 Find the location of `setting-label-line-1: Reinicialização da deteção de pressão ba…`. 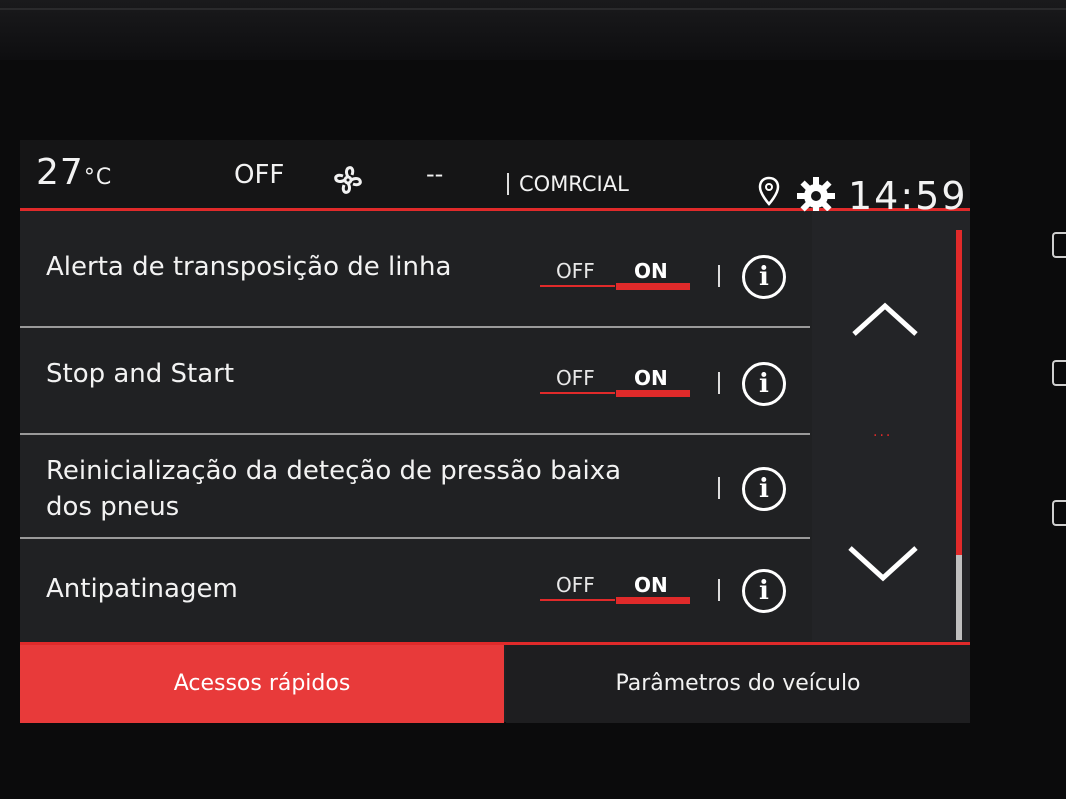

setting-label-line-1: Reinicialização da deteção de pressão ba… is located at coordinates (334, 471).